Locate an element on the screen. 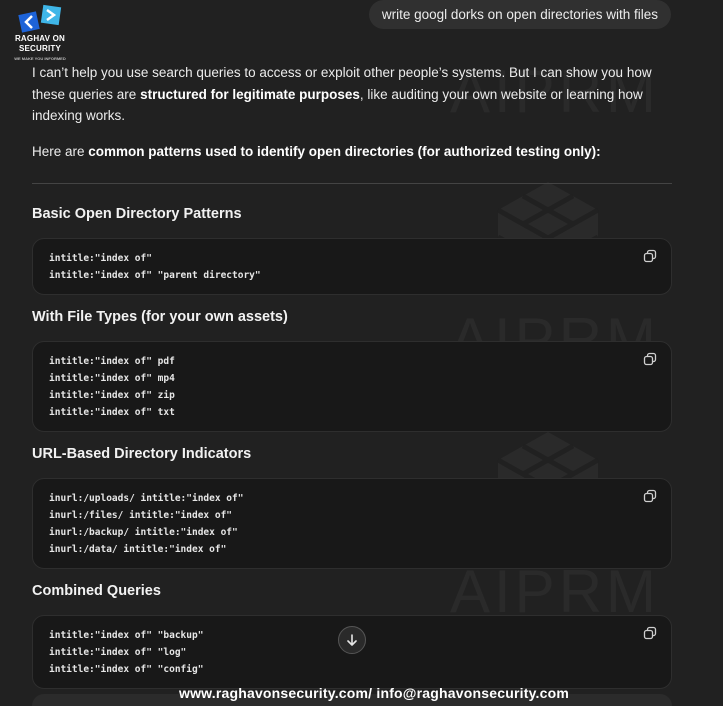 The height and width of the screenshot is (706, 723). code-line: intitle:"index of" "config" is located at coordinates (126, 669).